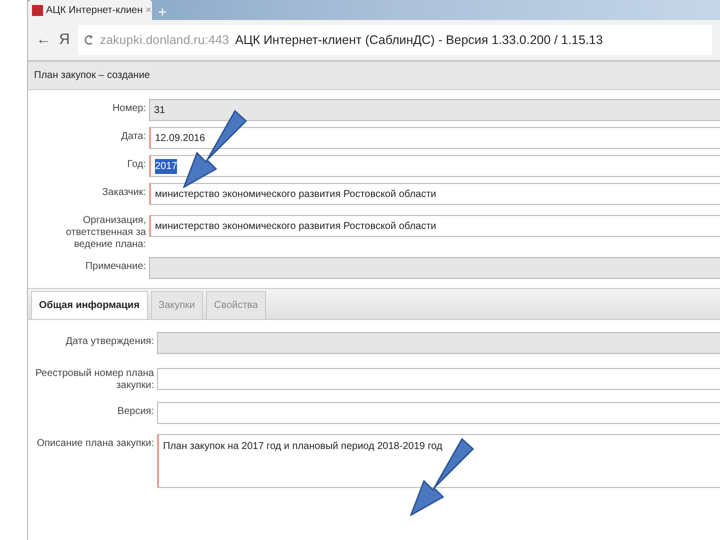 The height and width of the screenshot is (540, 720). I want to click on input-field: 12.09.2016, so click(434, 138).